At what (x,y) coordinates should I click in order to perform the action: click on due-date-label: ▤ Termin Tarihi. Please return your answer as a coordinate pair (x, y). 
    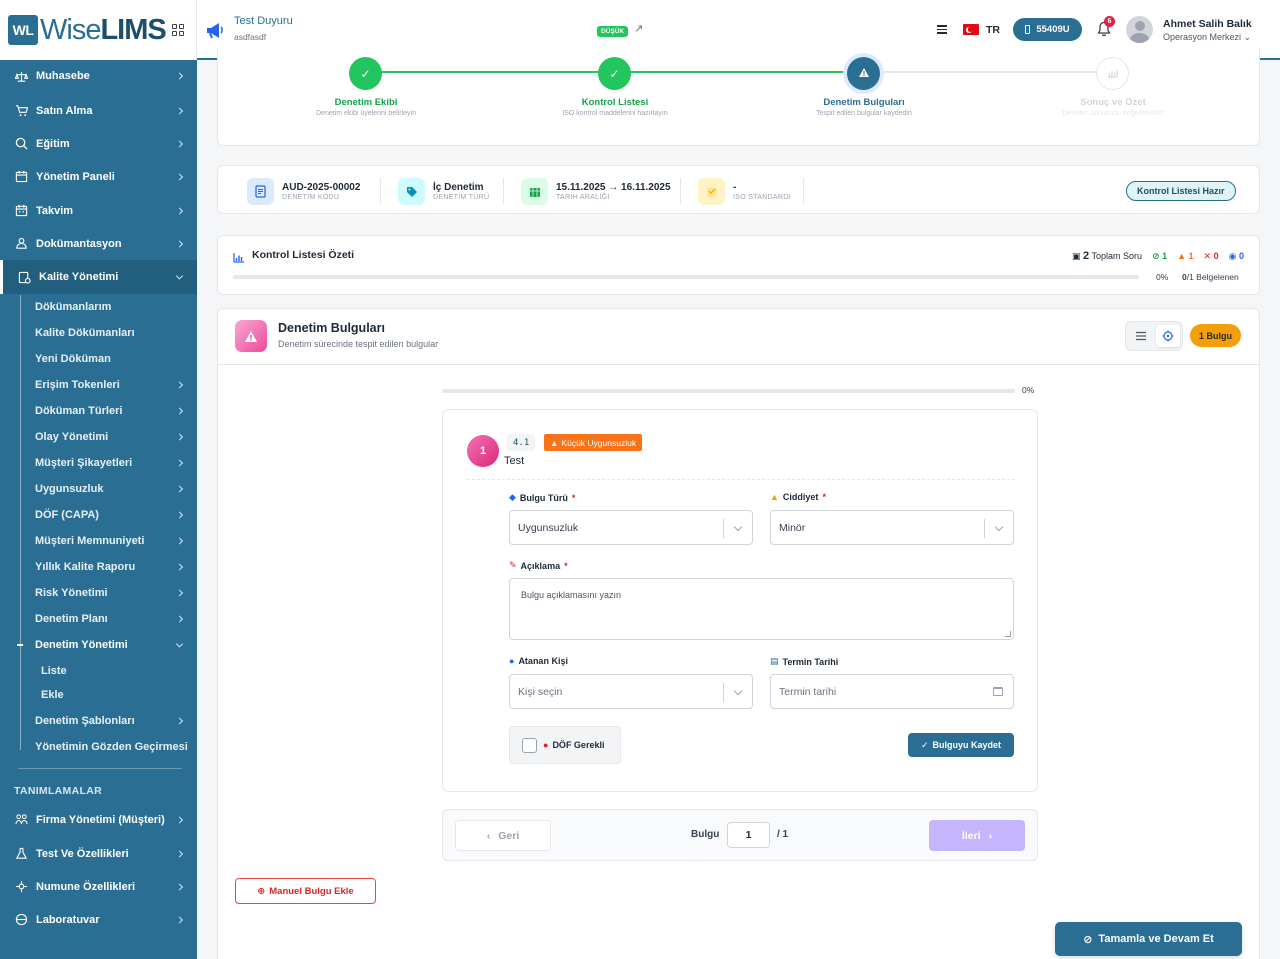
    Looking at the image, I should click on (804, 661).